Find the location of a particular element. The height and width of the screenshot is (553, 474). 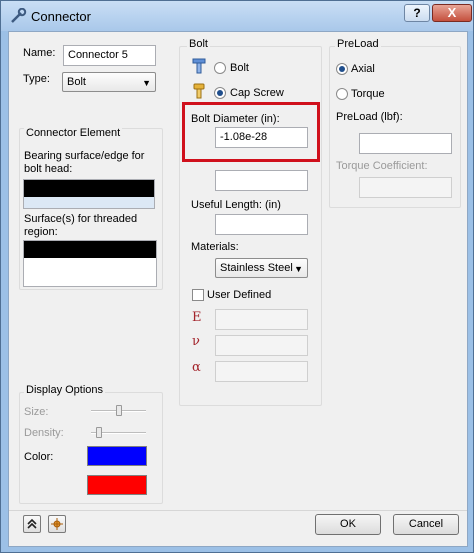

materials-select: Stainless Steel - ▼ is located at coordinates (261, 268).